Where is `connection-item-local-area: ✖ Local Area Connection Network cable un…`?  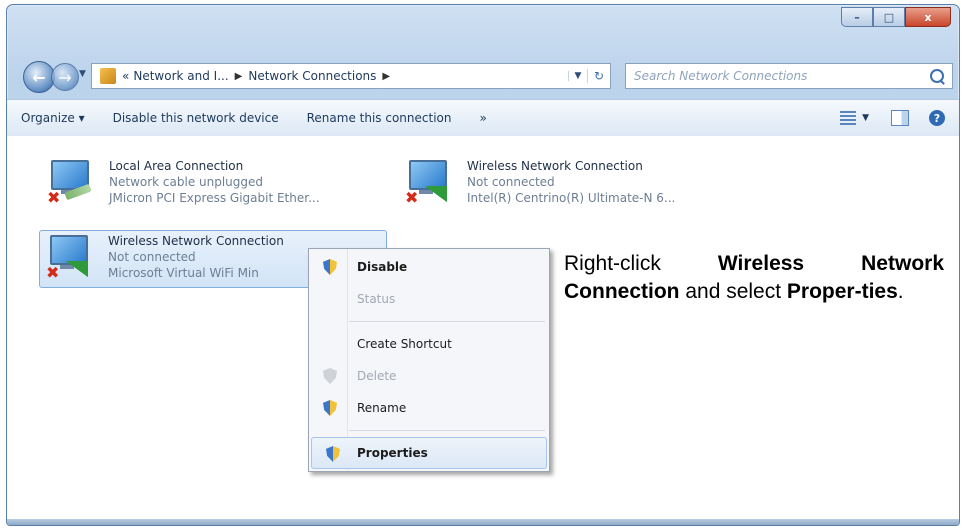
connection-item-local-area: ✖ Local Area Connection Network cable un… is located at coordinates (201, 184).